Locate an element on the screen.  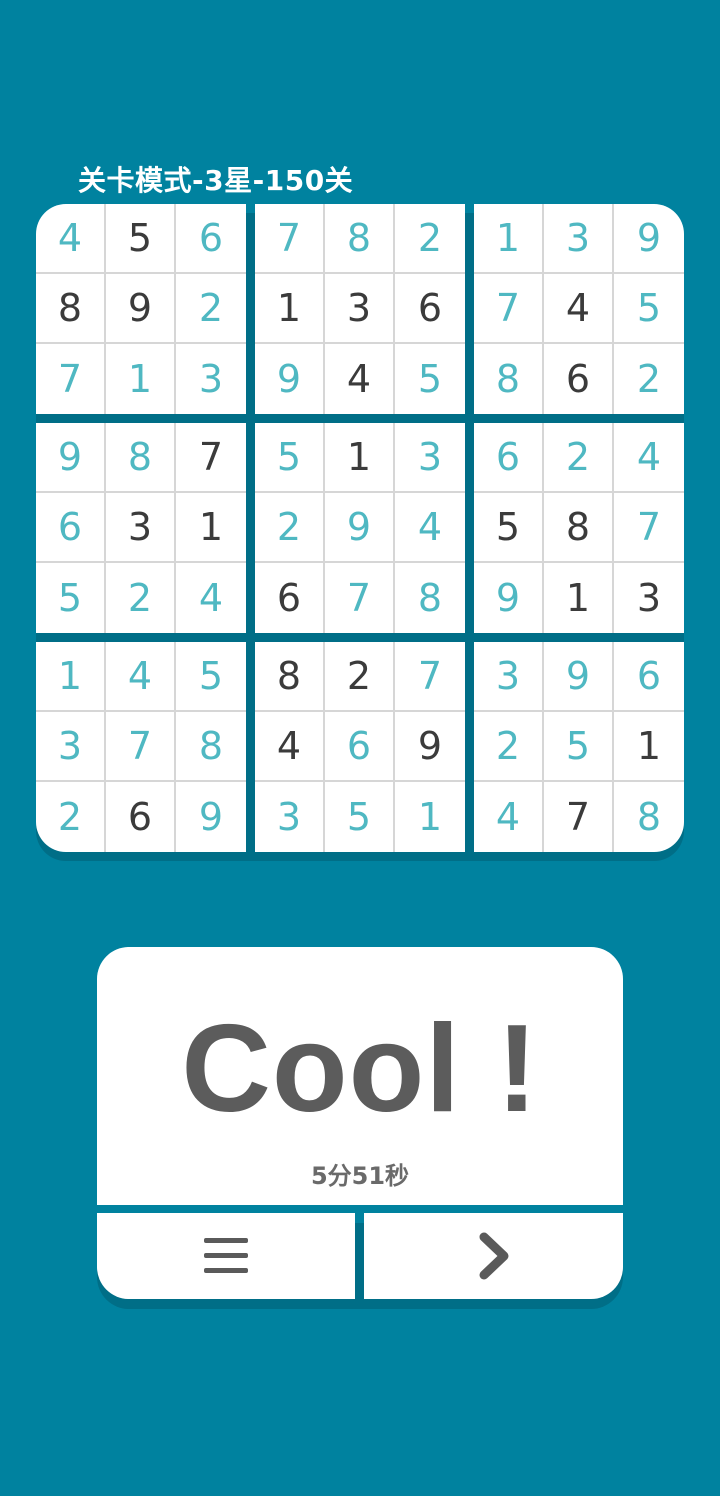
menu-icon is located at coordinates (226, 1255).